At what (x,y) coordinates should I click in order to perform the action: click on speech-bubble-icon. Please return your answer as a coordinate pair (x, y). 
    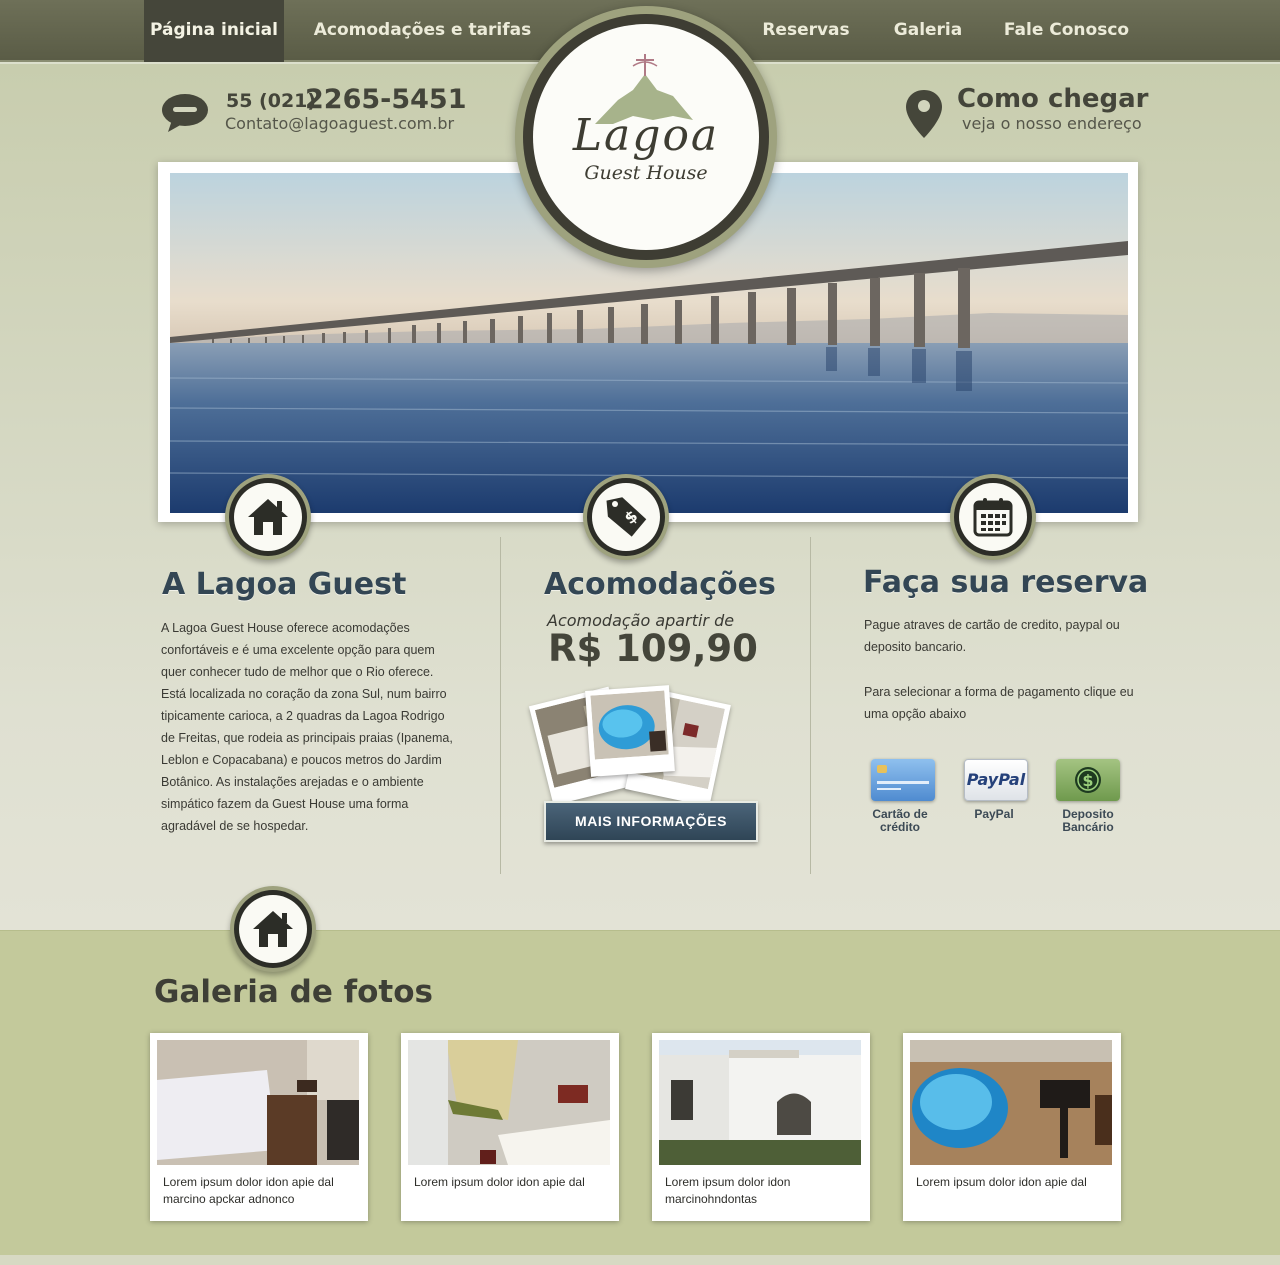
    Looking at the image, I should click on (185, 113).